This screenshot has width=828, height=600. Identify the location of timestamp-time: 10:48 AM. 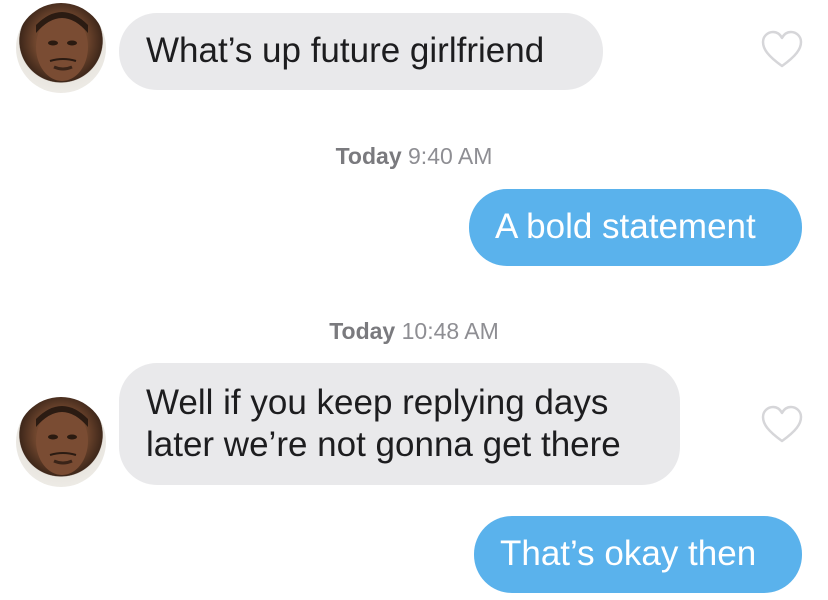
(450, 331).